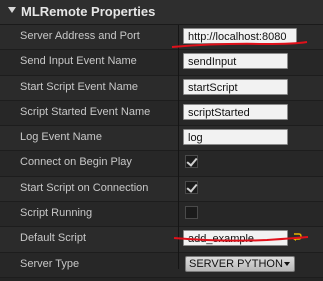 The image size is (323, 281). What do you see at coordinates (84, 187) in the screenshot?
I see `property-label: Start Script on Connection` at bounding box center [84, 187].